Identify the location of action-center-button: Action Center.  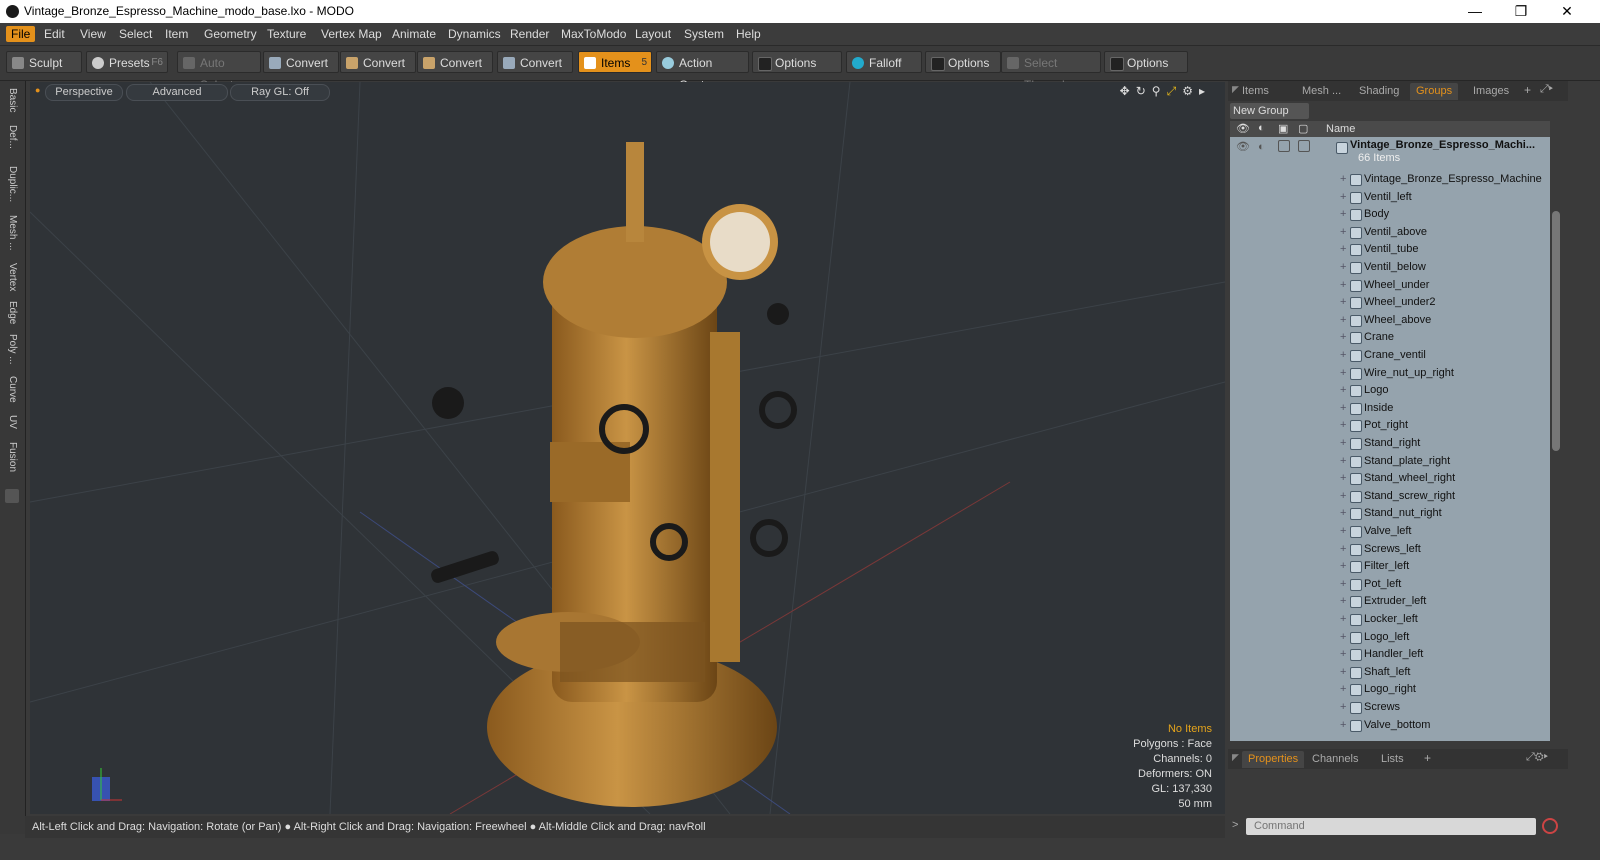
(702, 71).